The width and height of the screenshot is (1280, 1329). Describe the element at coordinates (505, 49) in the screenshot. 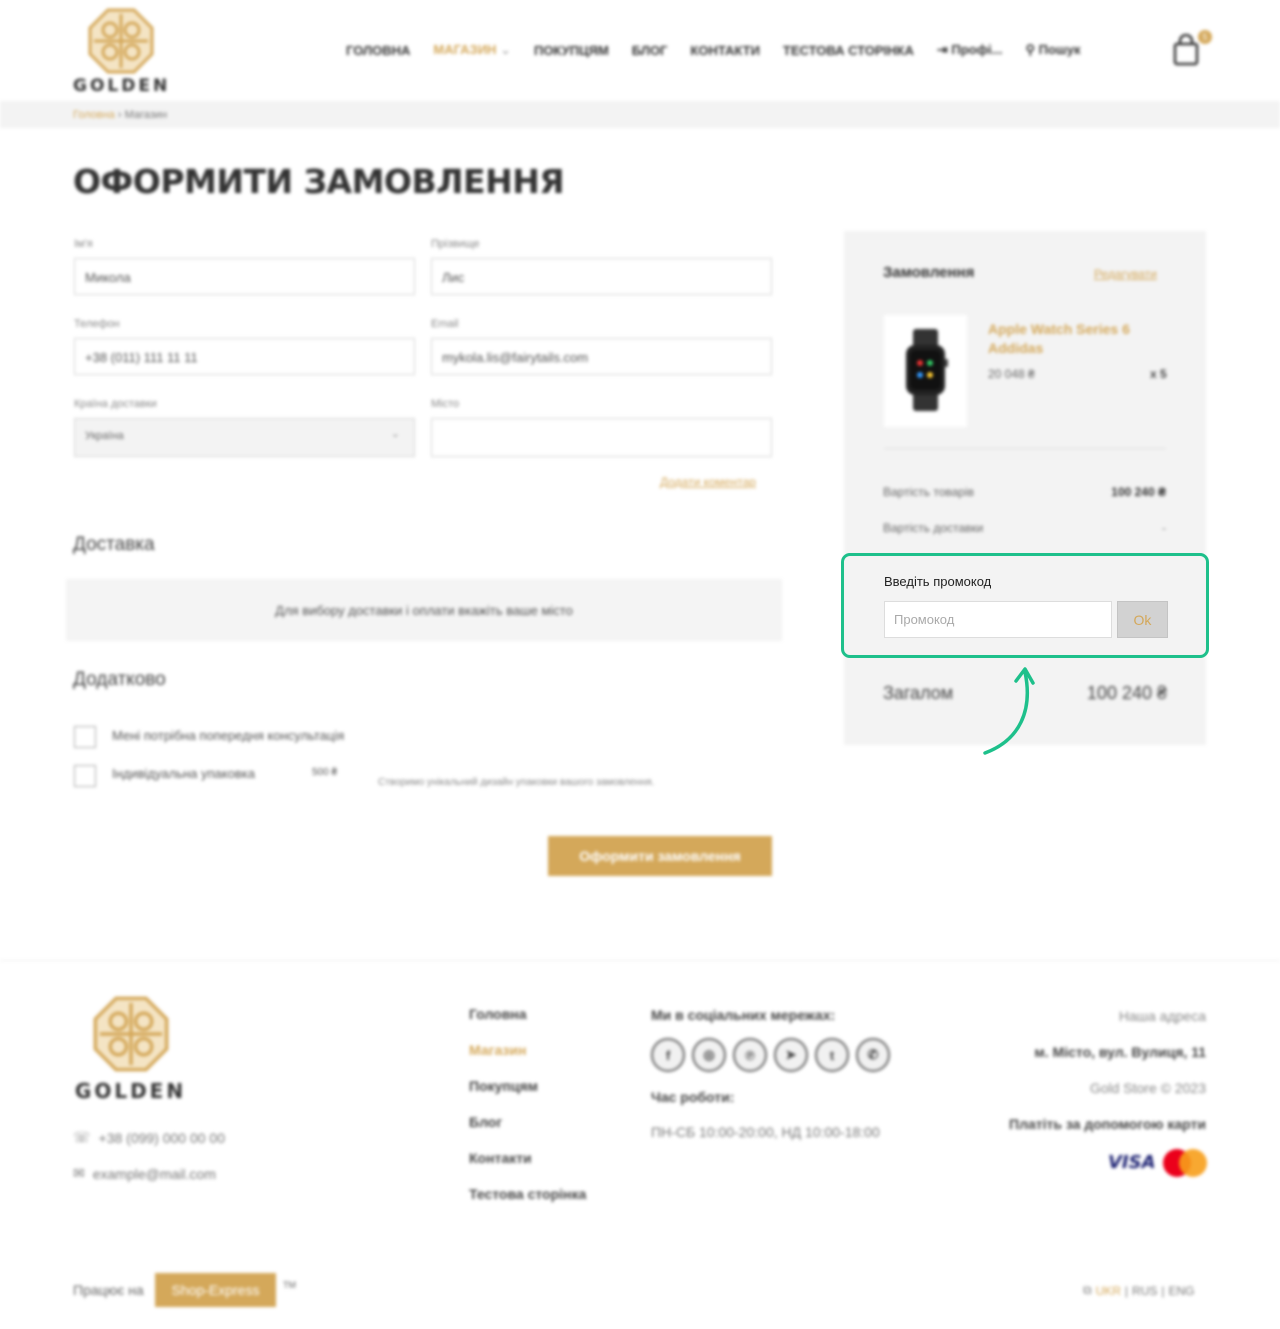

I see `chevron-down-icon: ⌄` at that location.